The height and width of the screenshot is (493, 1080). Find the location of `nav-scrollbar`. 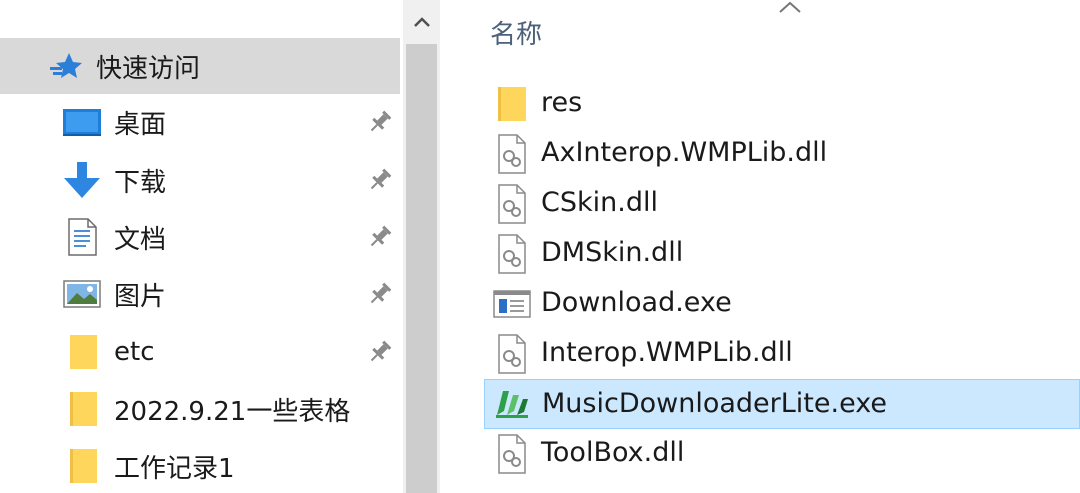

nav-scrollbar is located at coordinates (421, 246).